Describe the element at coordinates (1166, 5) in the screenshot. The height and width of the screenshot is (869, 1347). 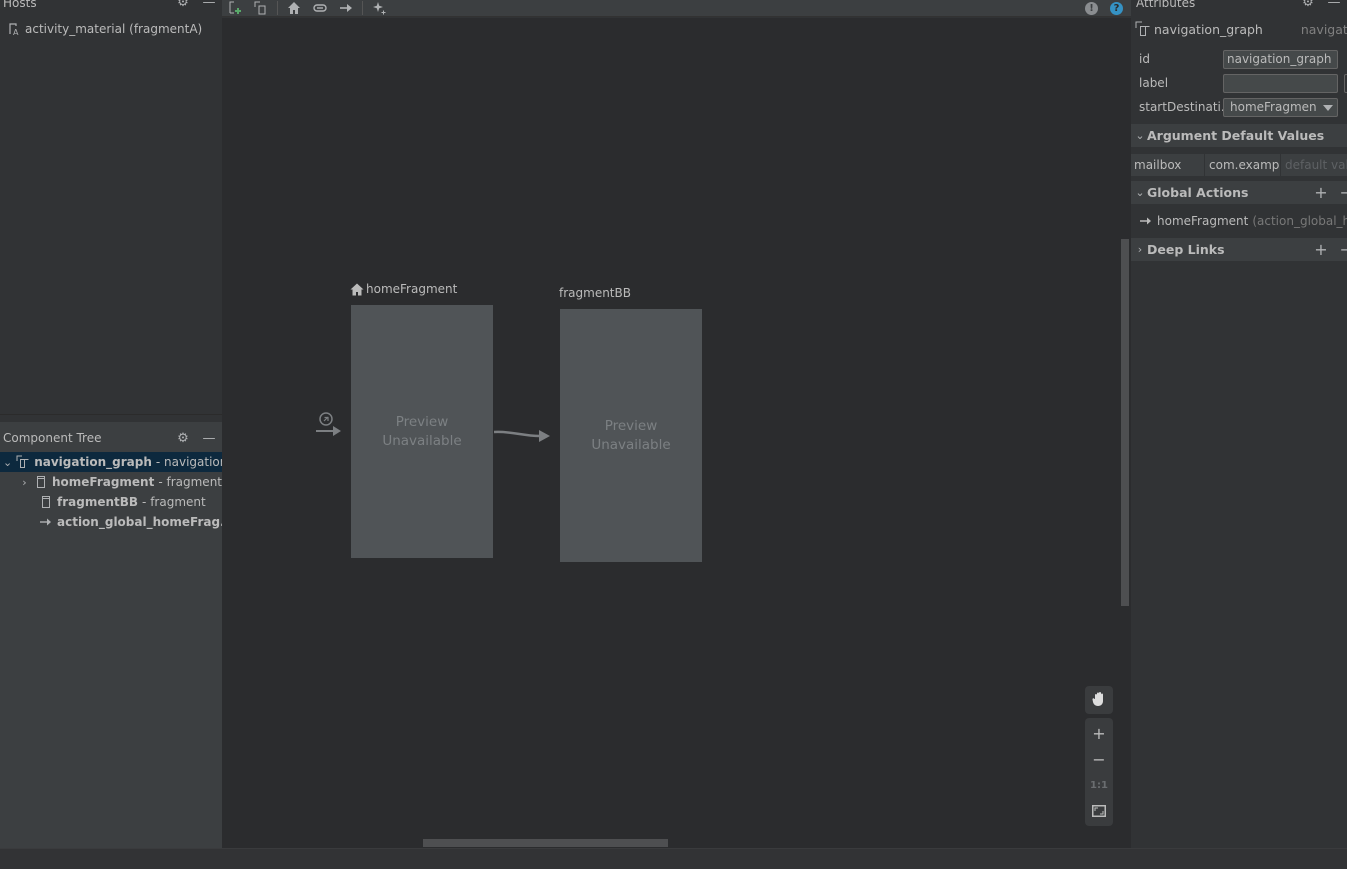
I see `attributes-title: Attributes` at that location.